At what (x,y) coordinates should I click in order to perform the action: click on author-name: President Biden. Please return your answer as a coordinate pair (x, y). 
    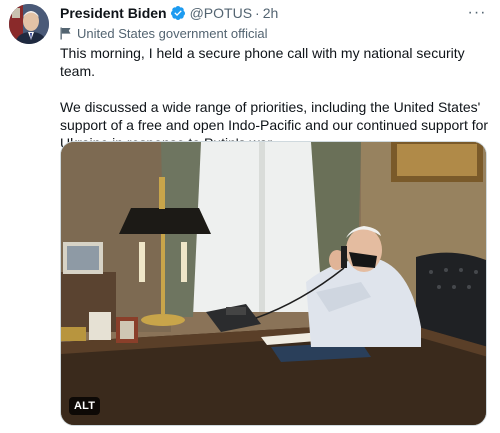
    Looking at the image, I should click on (113, 13).